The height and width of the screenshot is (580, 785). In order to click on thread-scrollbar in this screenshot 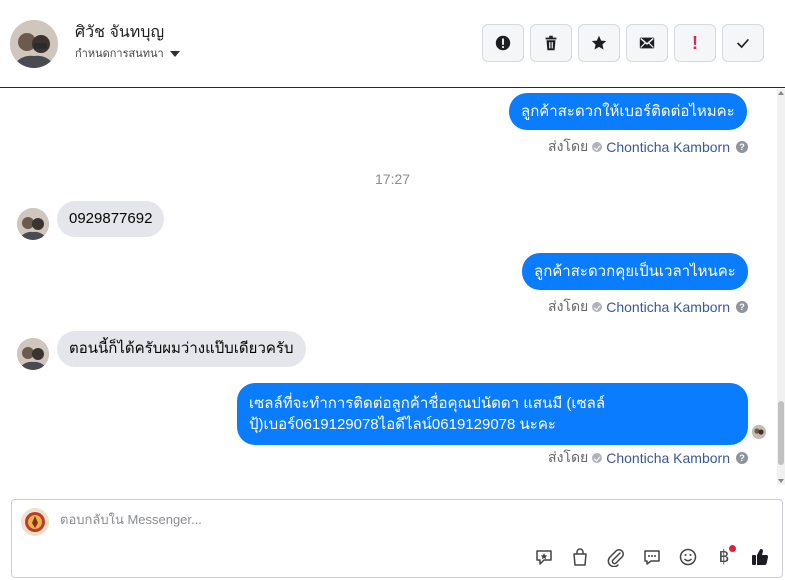, I will do `click(781, 287)`.